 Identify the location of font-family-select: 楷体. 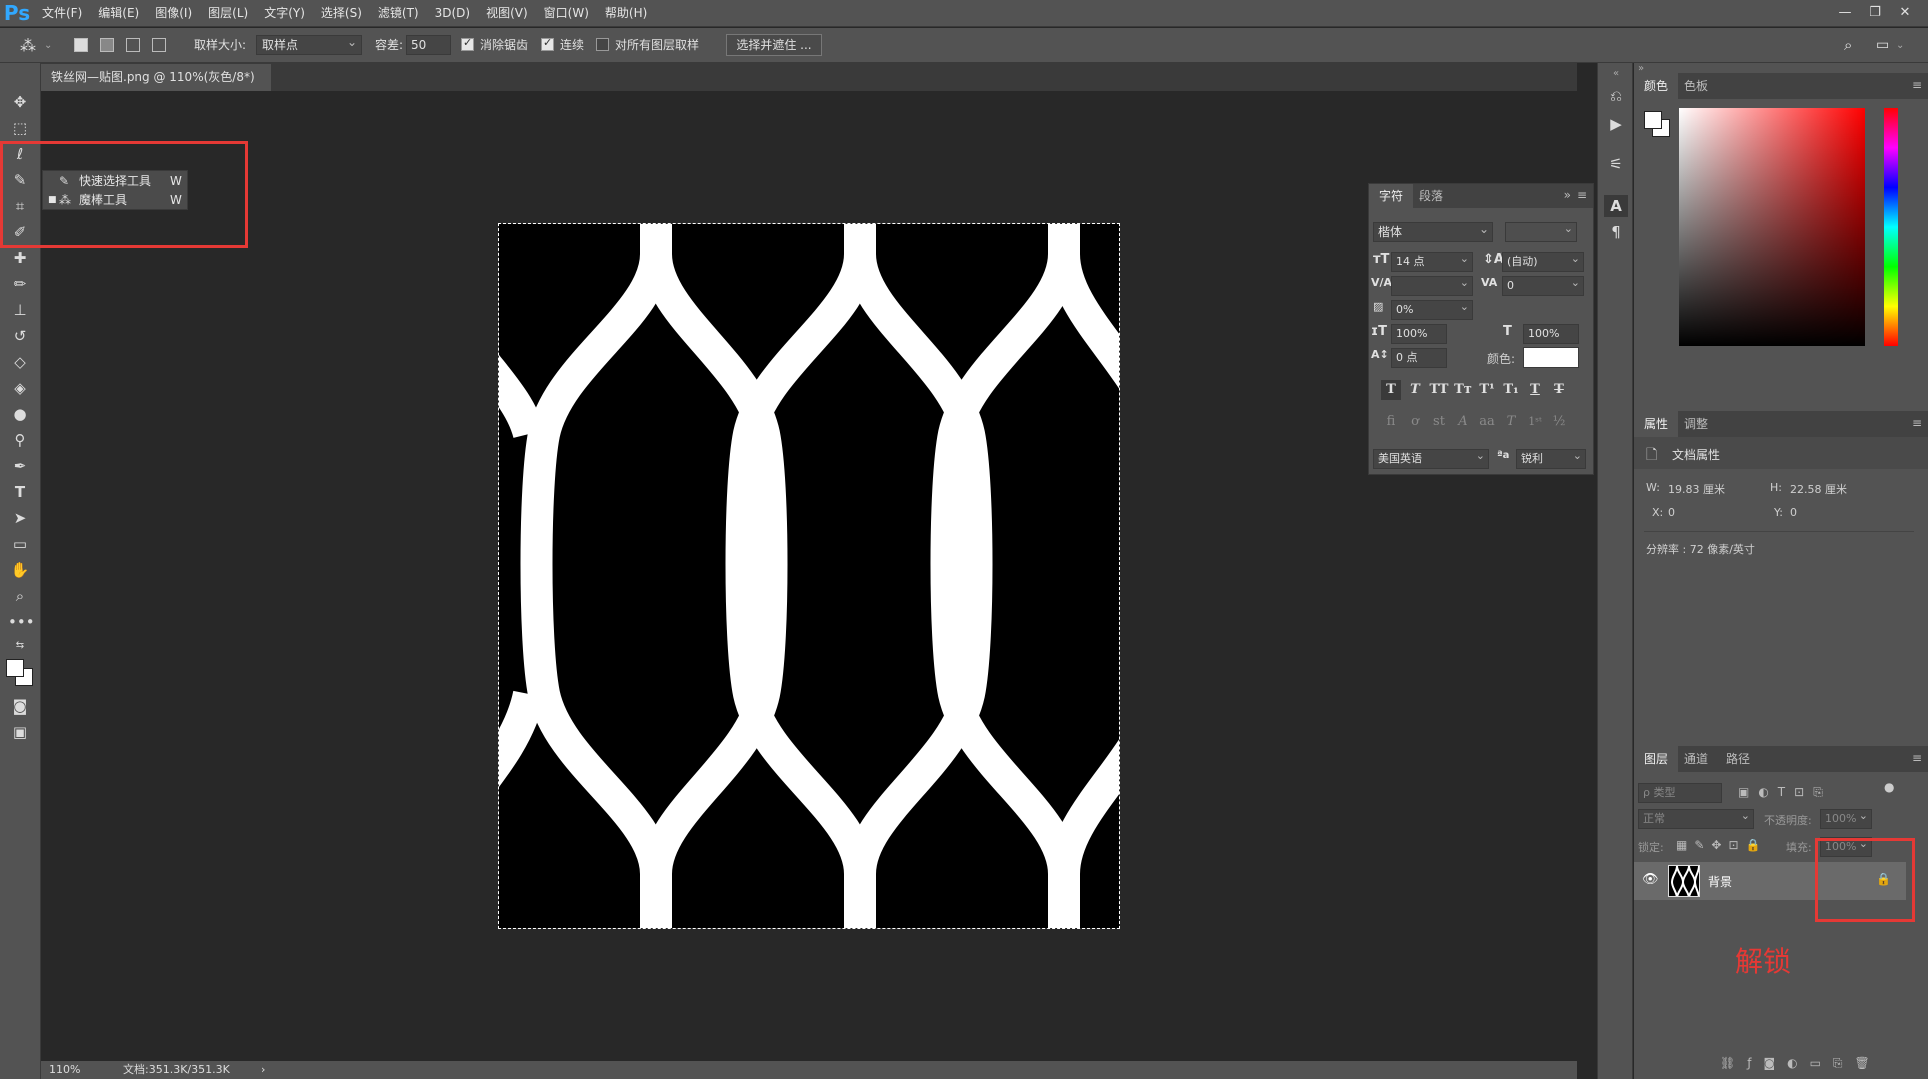
(1433, 231).